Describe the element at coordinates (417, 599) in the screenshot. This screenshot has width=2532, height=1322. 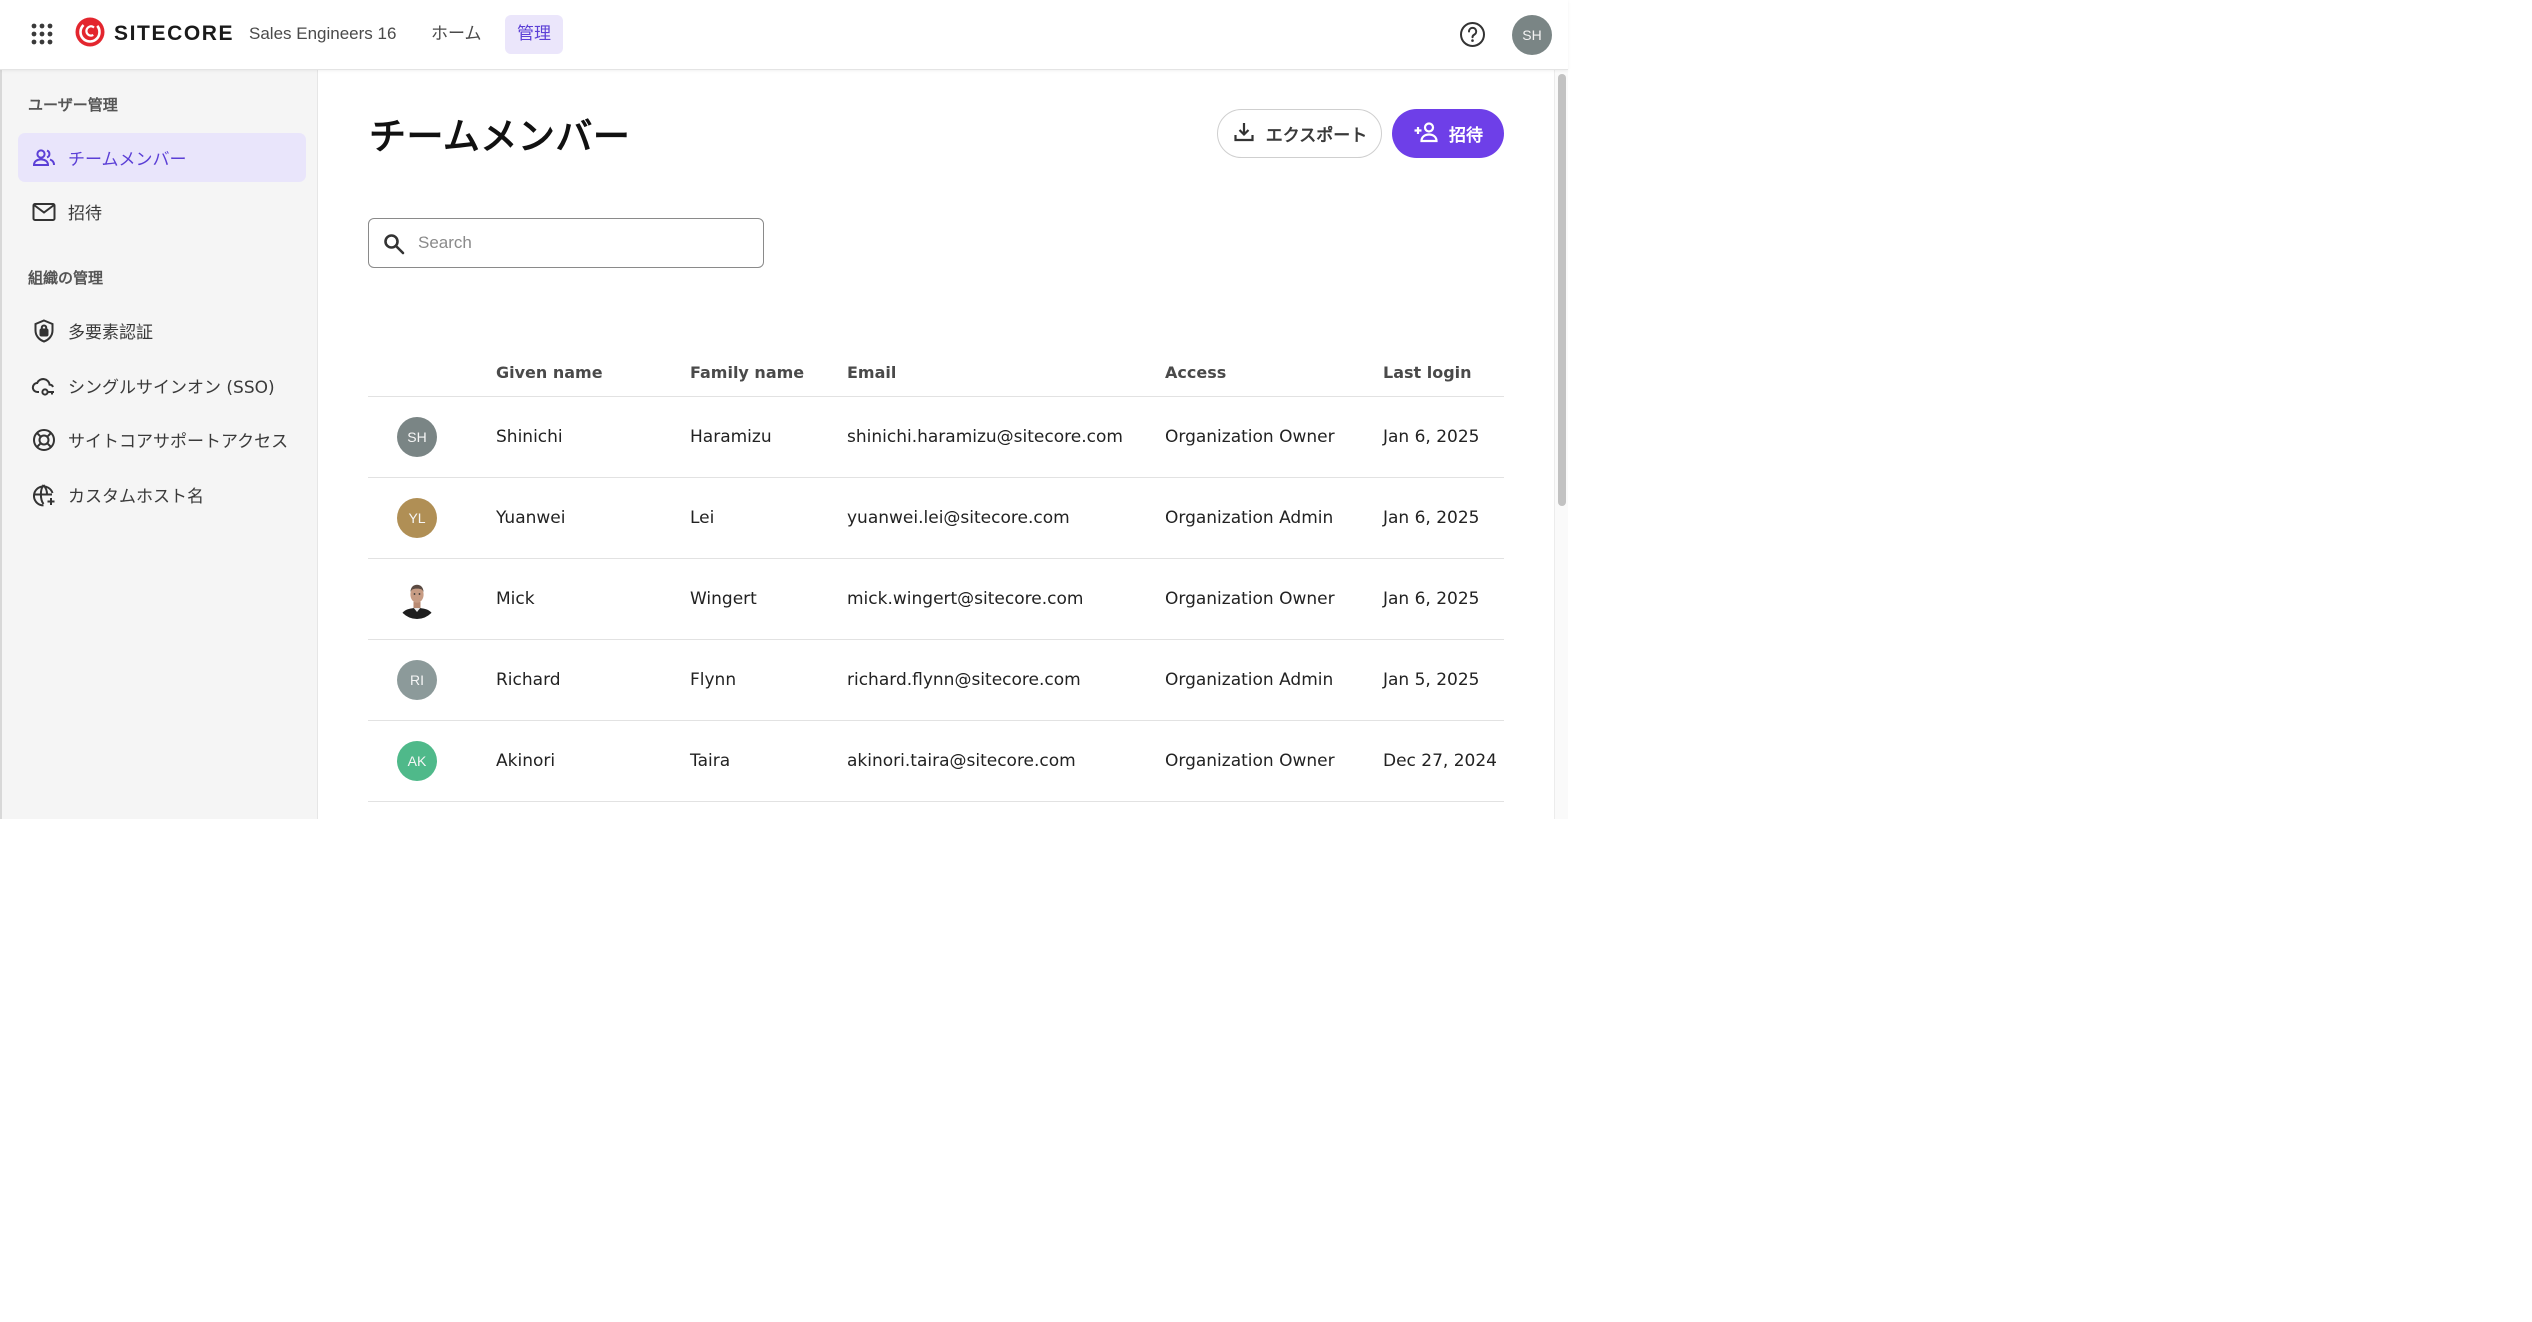
I see `avatar-photo` at that location.